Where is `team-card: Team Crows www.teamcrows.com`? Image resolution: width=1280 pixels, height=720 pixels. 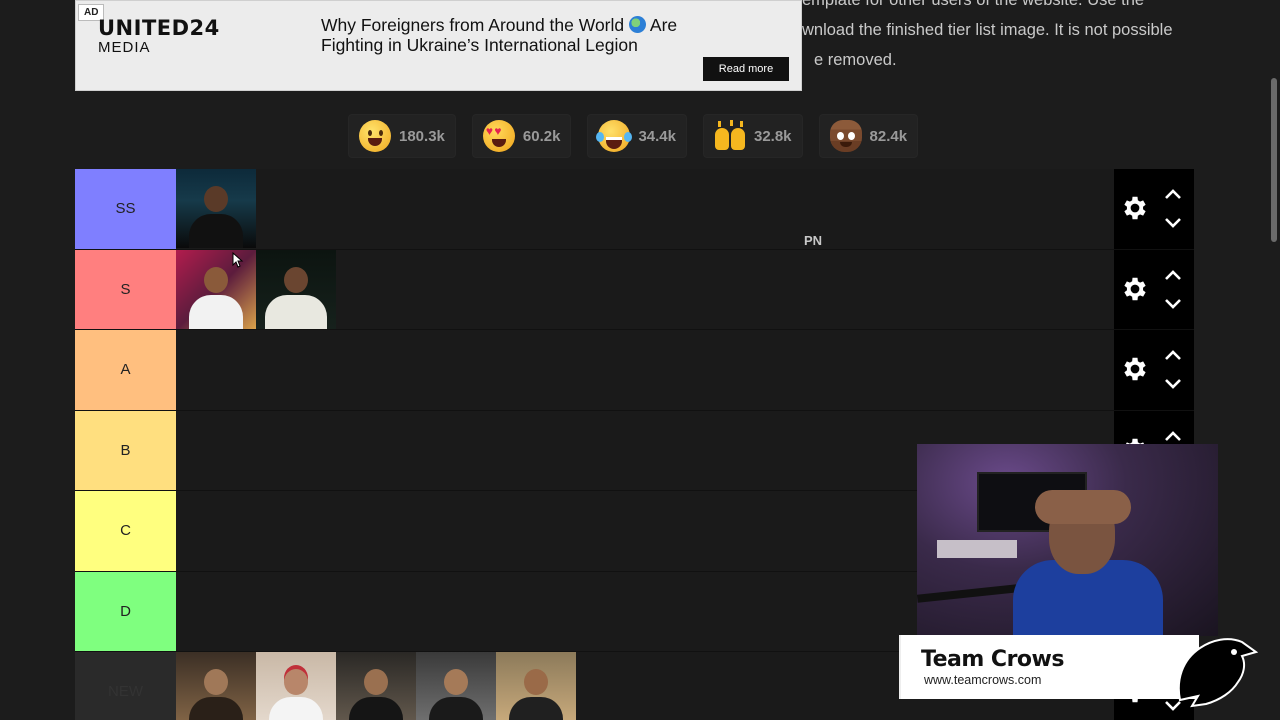
team-card: Team Crows www.teamcrows.com is located at coordinates (1049, 667).